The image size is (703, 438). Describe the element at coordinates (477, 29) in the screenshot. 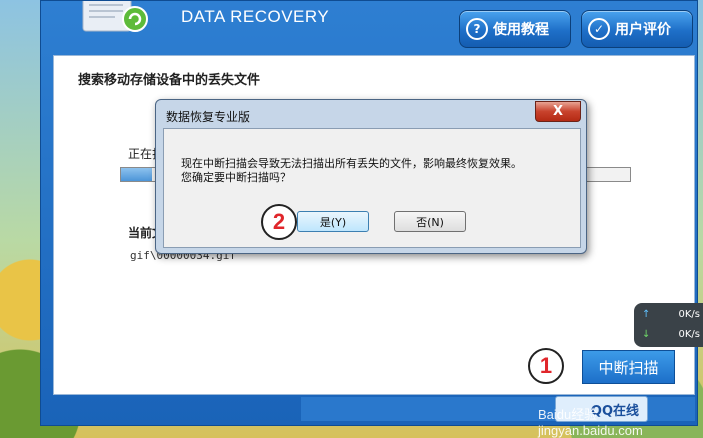

I see `question-icon: ?` at that location.